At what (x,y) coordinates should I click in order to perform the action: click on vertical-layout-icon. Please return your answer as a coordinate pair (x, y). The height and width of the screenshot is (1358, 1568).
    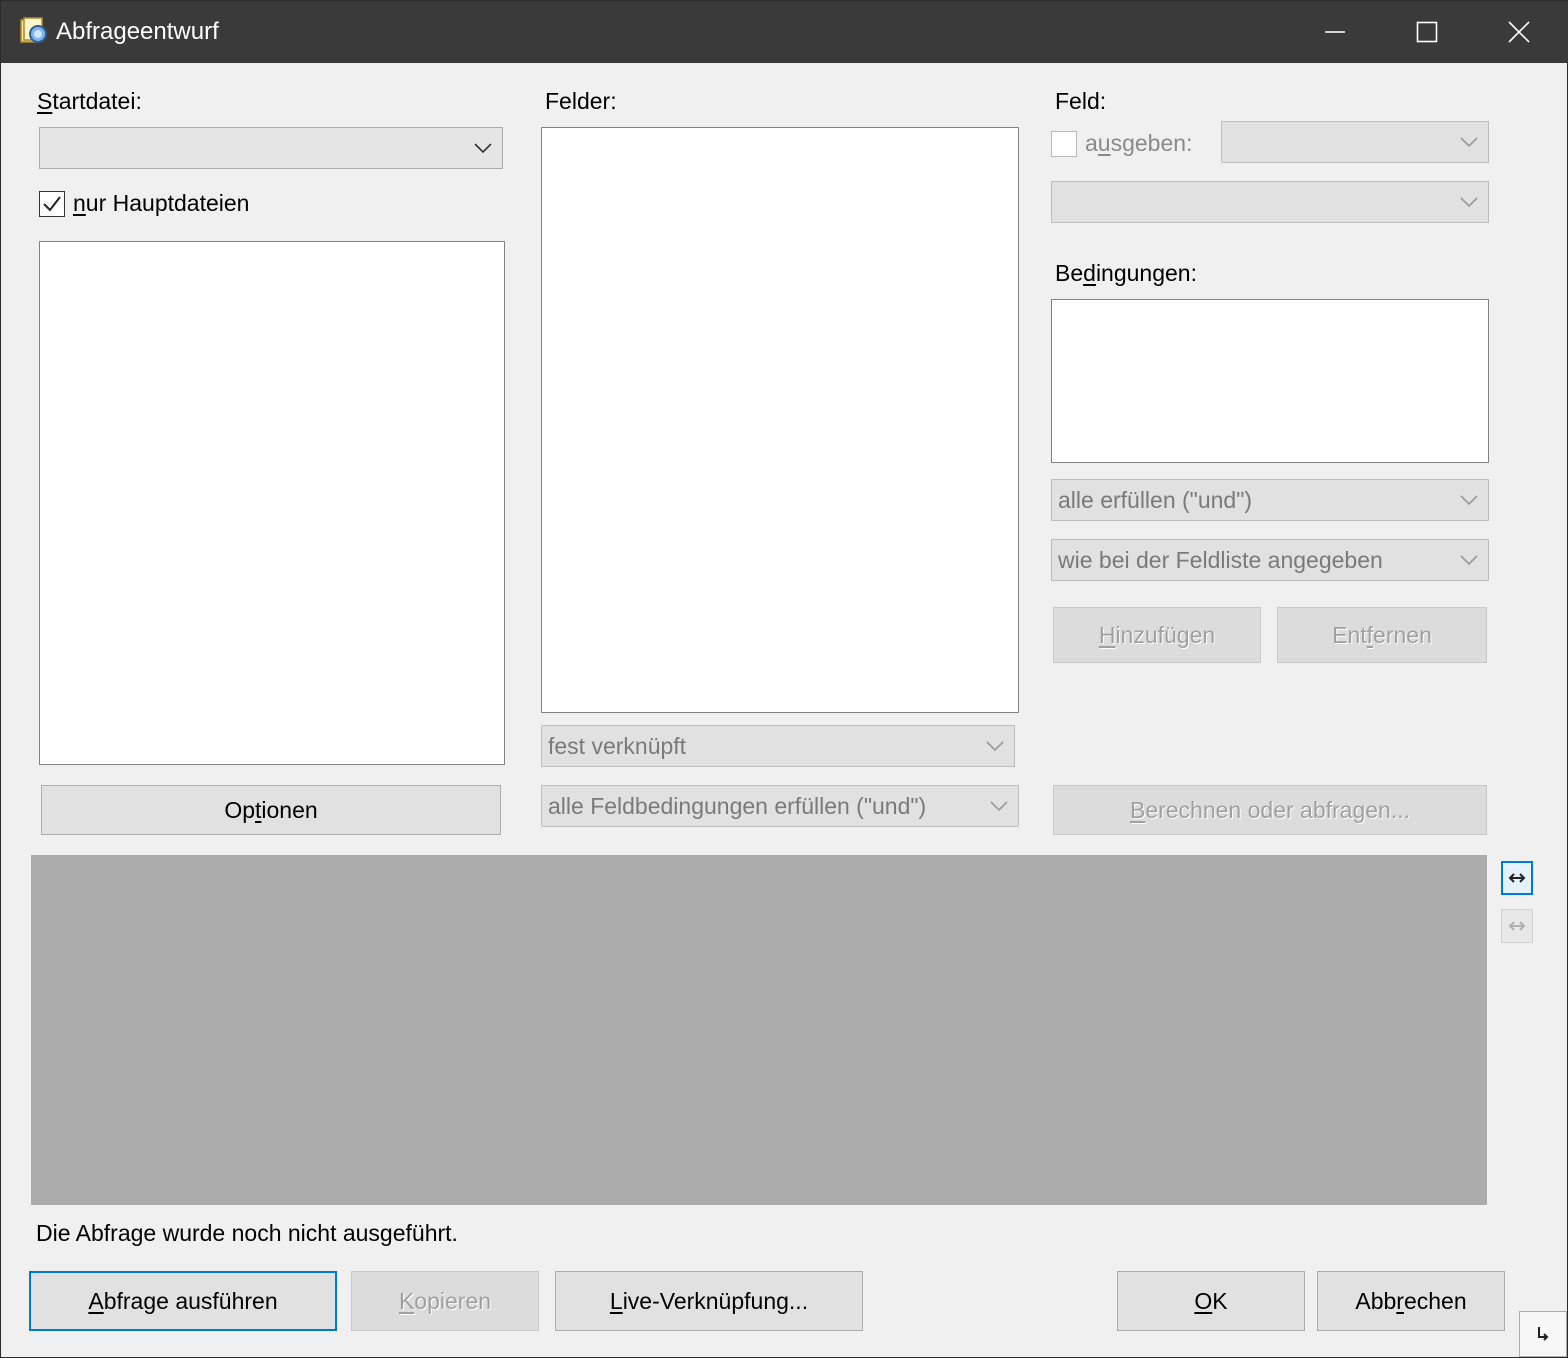
    Looking at the image, I should click on (1517, 926).